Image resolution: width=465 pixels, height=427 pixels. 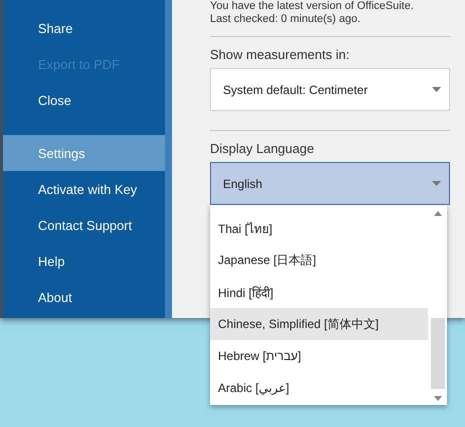 I want to click on sidebar-item: Share, so click(x=84, y=28).